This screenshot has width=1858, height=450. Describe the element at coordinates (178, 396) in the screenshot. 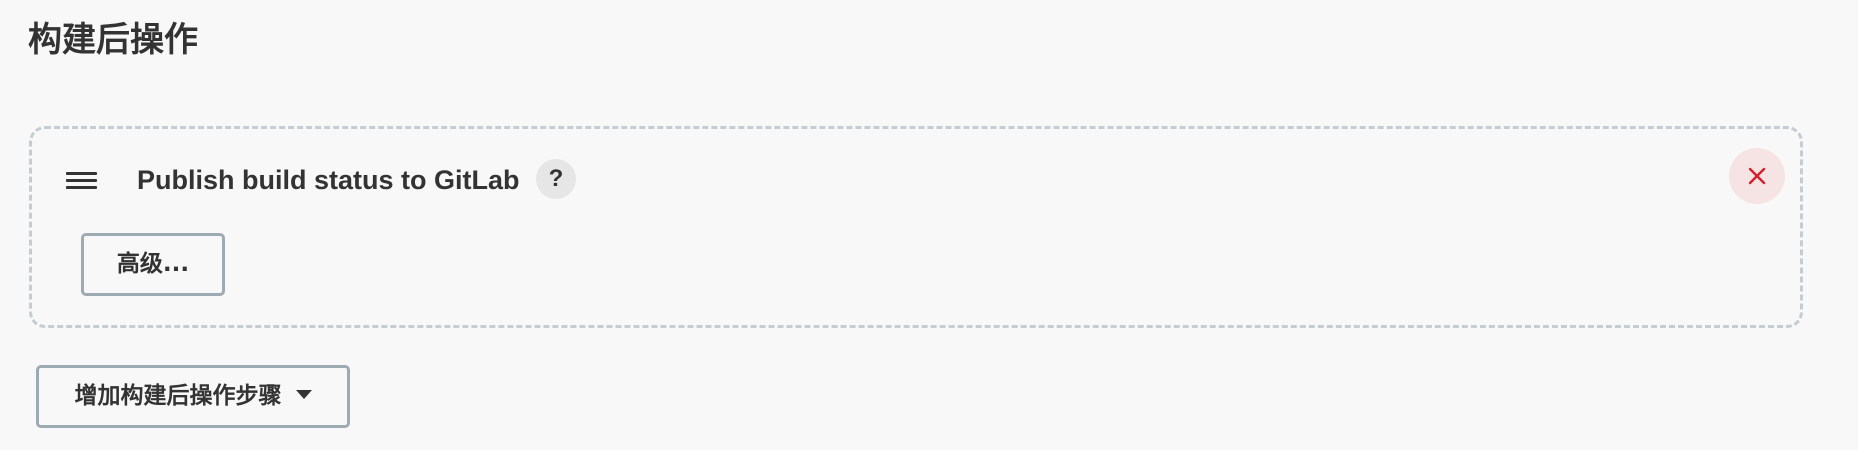

I see `add-step-label: 增加构建后操作步骤` at that location.